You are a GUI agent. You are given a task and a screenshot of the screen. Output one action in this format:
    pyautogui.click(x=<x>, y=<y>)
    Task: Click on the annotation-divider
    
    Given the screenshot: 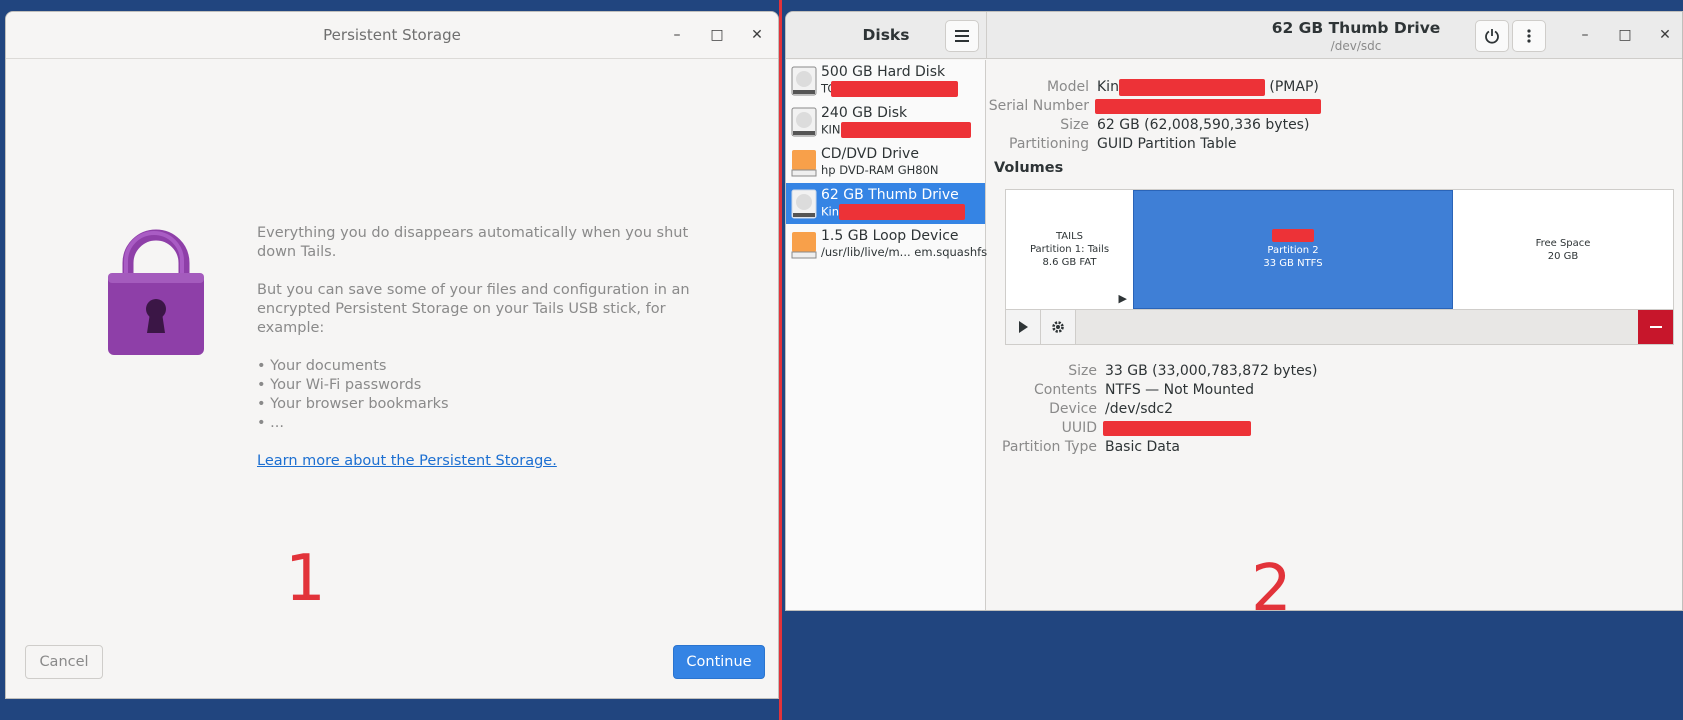 What is the action you would take?
    pyautogui.click(x=780, y=360)
    